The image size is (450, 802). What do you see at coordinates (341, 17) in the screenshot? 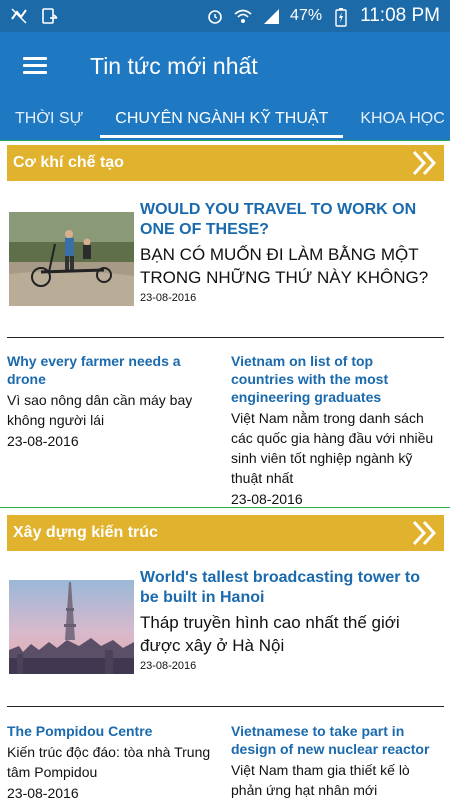
I see `battery-charging-icon` at bounding box center [341, 17].